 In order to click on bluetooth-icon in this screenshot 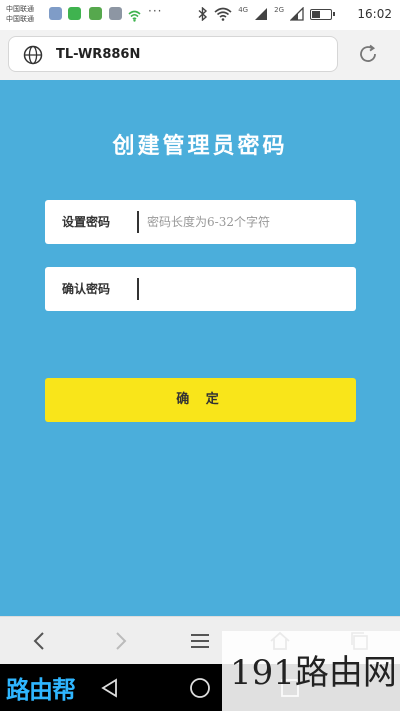, I will do `click(203, 14)`.